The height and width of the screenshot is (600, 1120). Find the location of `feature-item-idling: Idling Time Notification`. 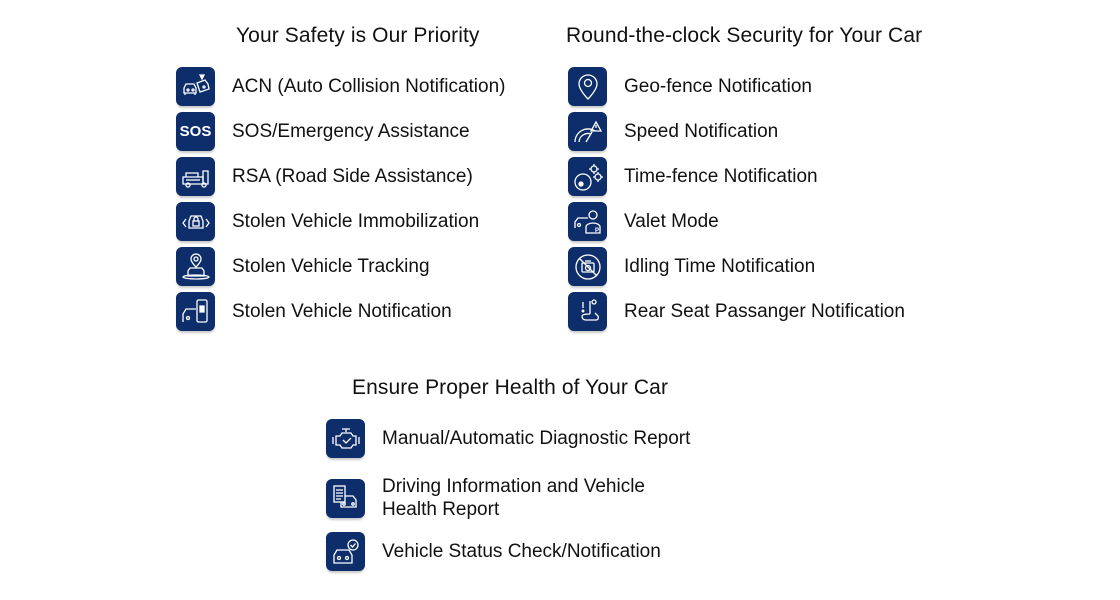

feature-item-idling: Idling Time Notification is located at coordinates (691, 266).